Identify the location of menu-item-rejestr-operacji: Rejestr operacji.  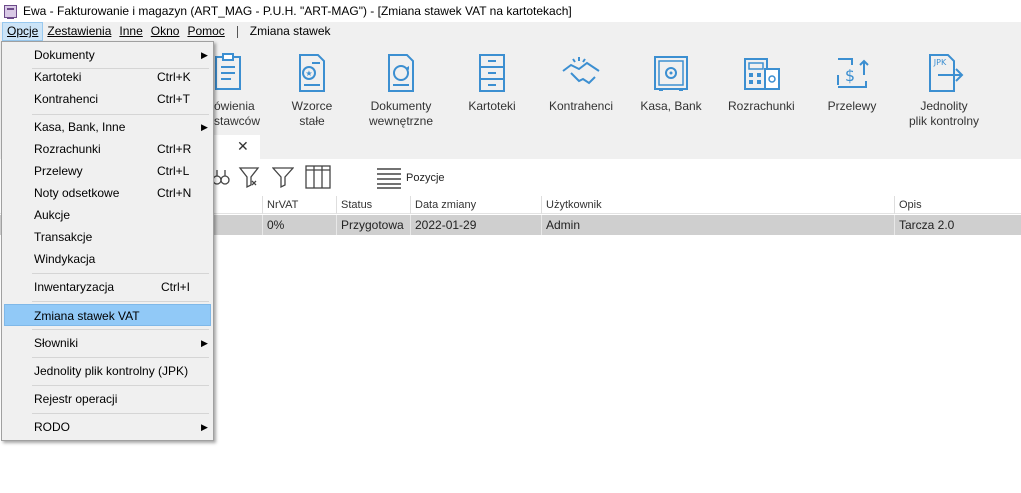
(107, 399).